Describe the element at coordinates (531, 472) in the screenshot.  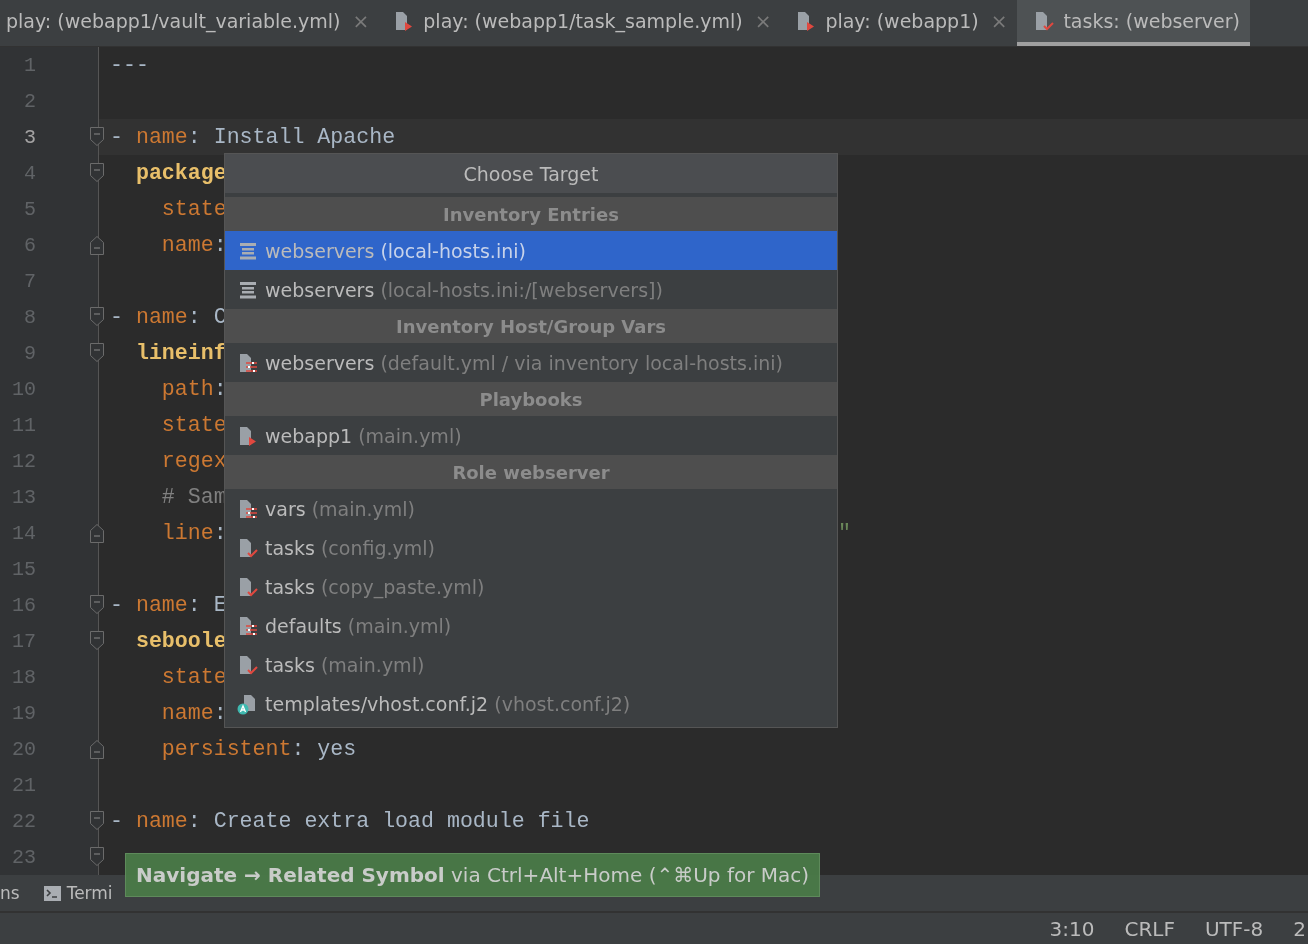
I see `section-header: Role webserver` at that location.